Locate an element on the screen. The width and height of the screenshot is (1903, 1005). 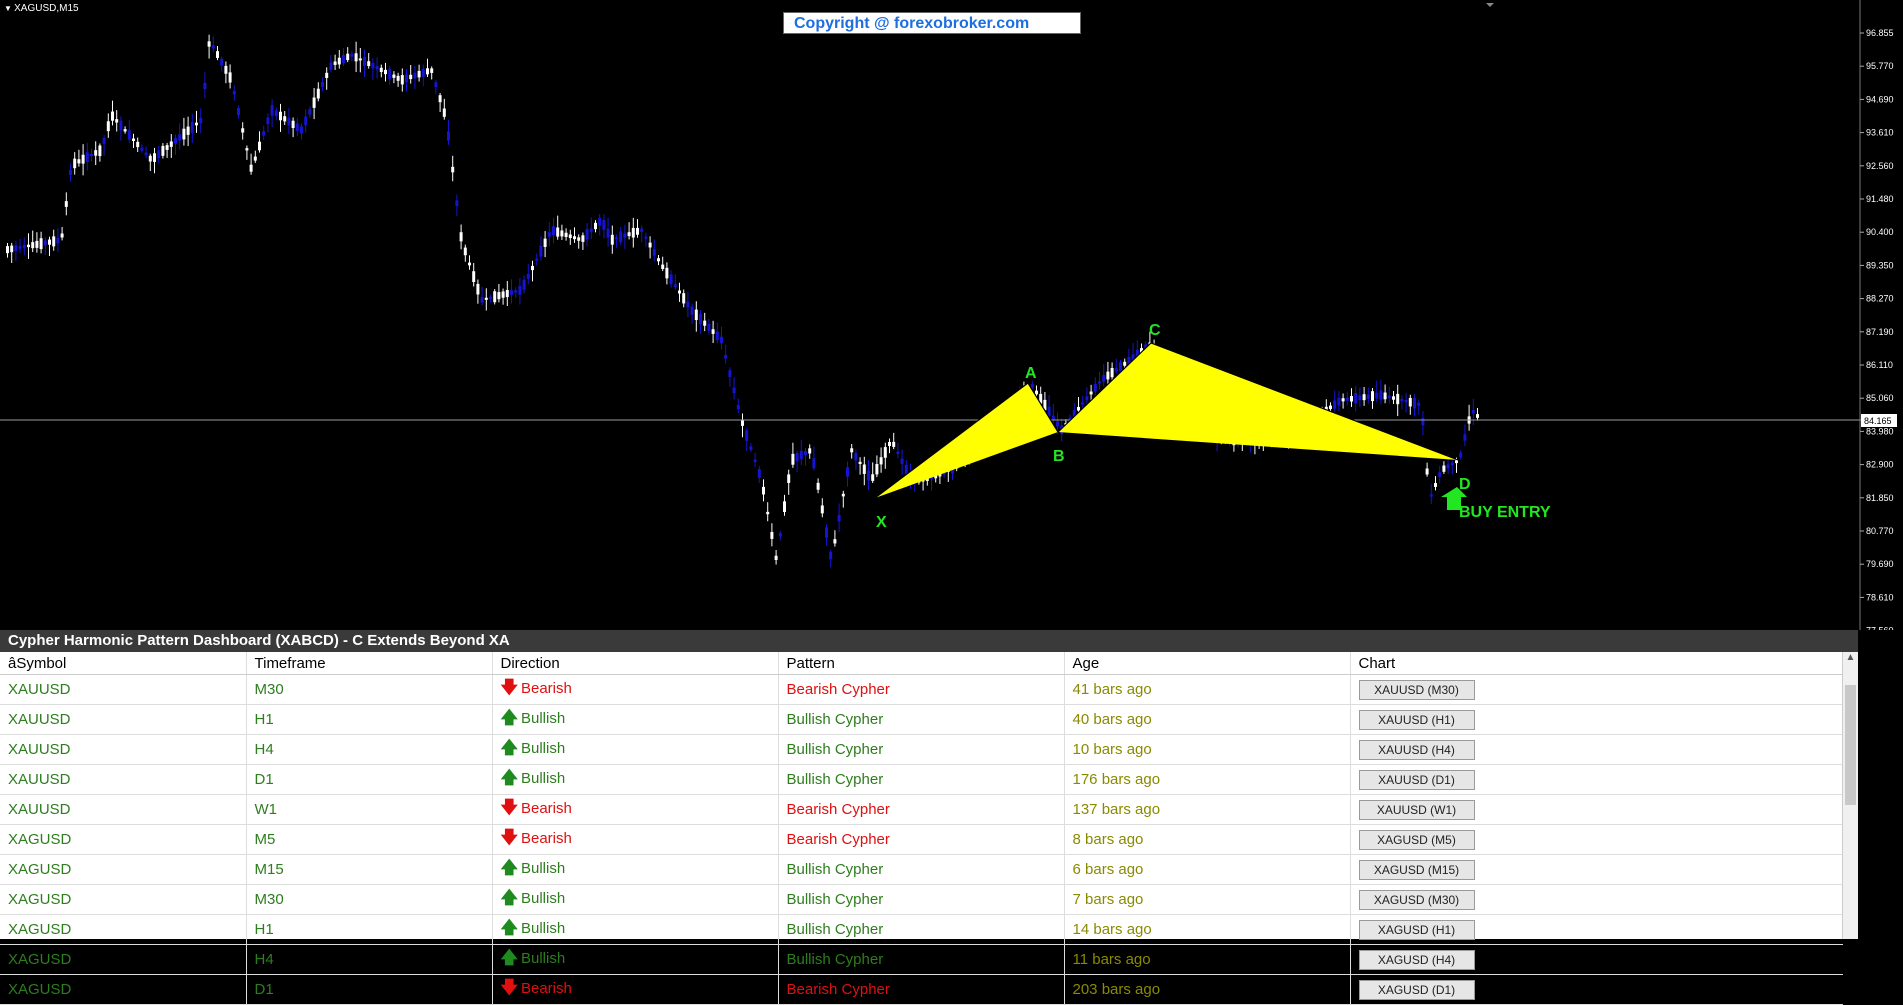
open-chart-button: XAUUSD (H1) is located at coordinates (1416, 719).